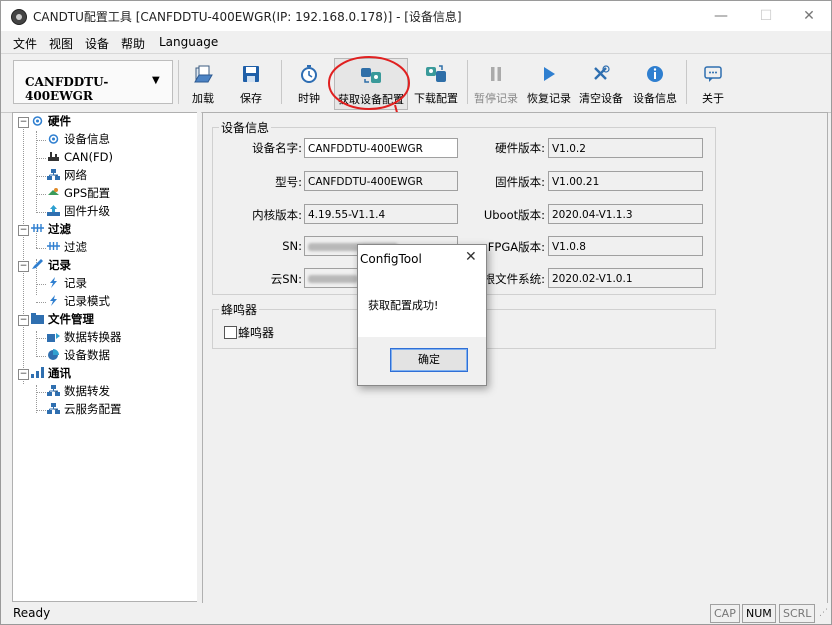 This screenshot has height=625, width=832. What do you see at coordinates (67, 175) in the screenshot?
I see `tree-item-network: 网络` at bounding box center [67, 175].